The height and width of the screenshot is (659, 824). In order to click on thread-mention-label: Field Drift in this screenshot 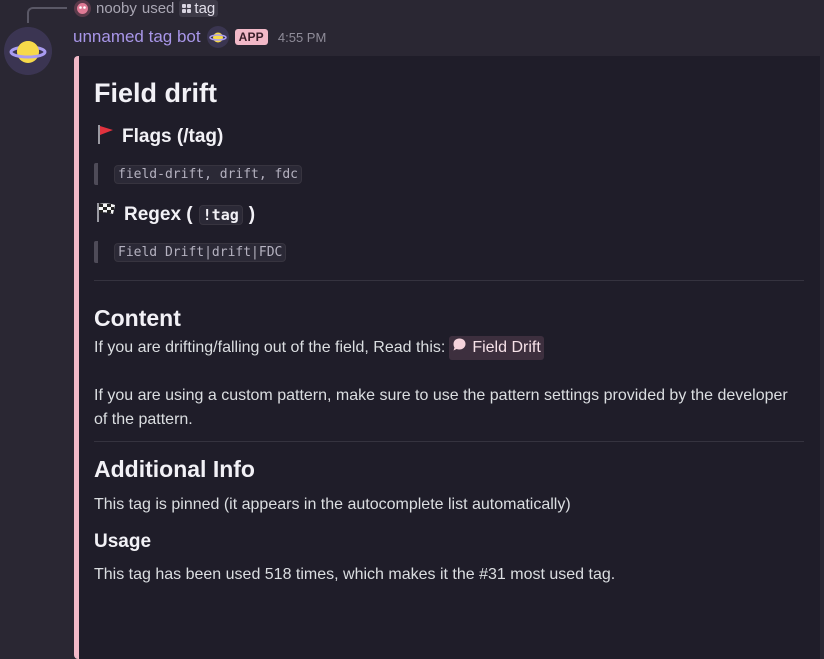, I will do `click(506, 347)`.